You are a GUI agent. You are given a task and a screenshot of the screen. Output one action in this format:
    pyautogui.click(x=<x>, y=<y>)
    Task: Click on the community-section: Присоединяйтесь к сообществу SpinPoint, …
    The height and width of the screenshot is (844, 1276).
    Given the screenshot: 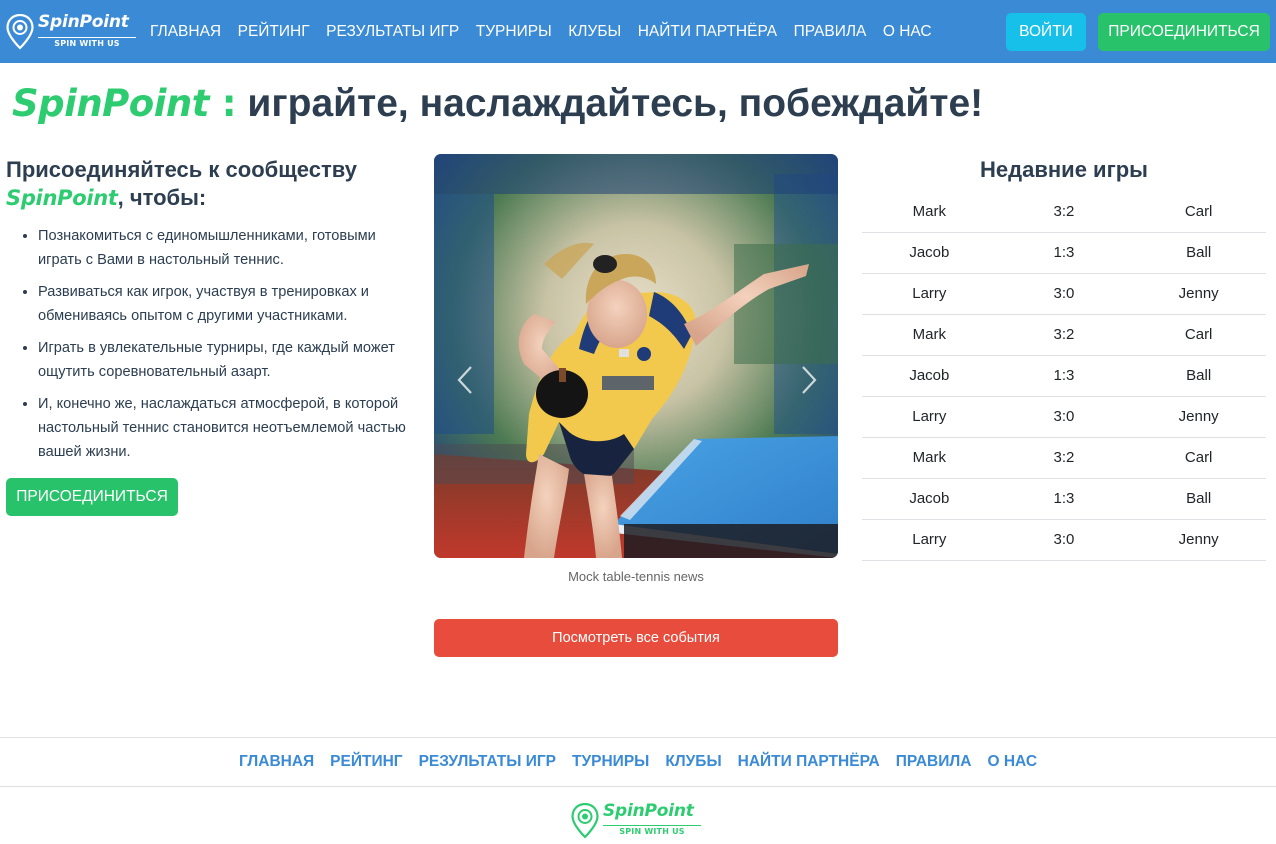 What is the action you would take?
    pyautogui.click(x=211, y=314)
    